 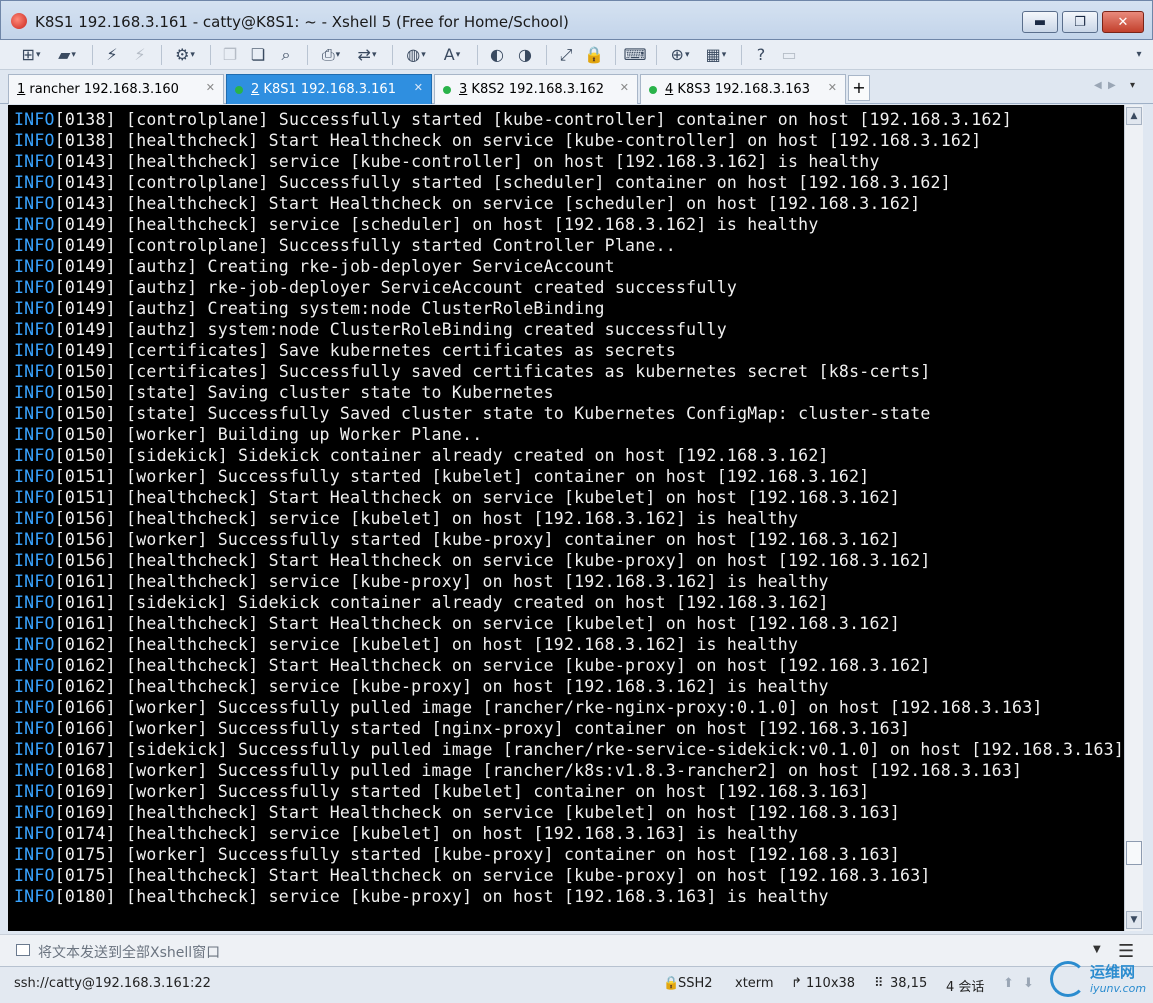 I want to click on tab-rancher: 1 rancher 192.168.3.160 ✕, so click(x=116, y=89).